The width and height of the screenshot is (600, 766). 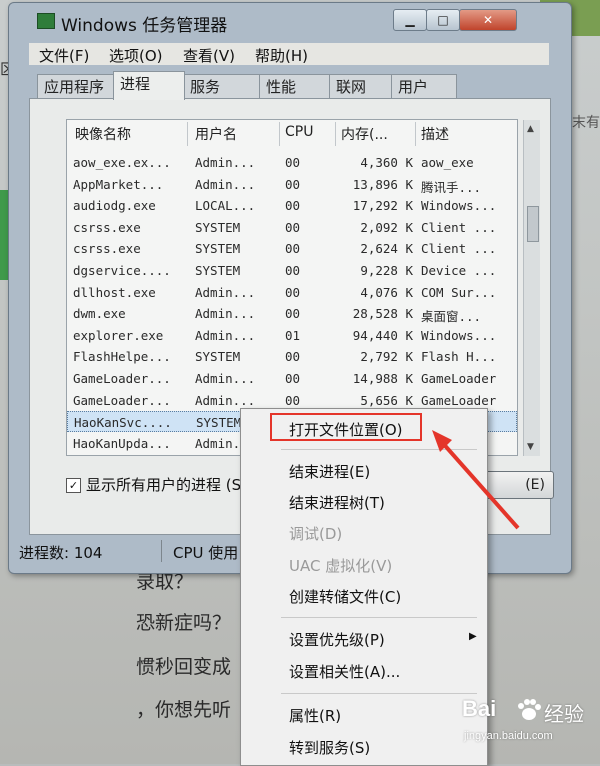 What do you see at coordinates (78, 86) in the screenshot?
I see `tab-applications: 应用程序` at bounding box center [78, 86].